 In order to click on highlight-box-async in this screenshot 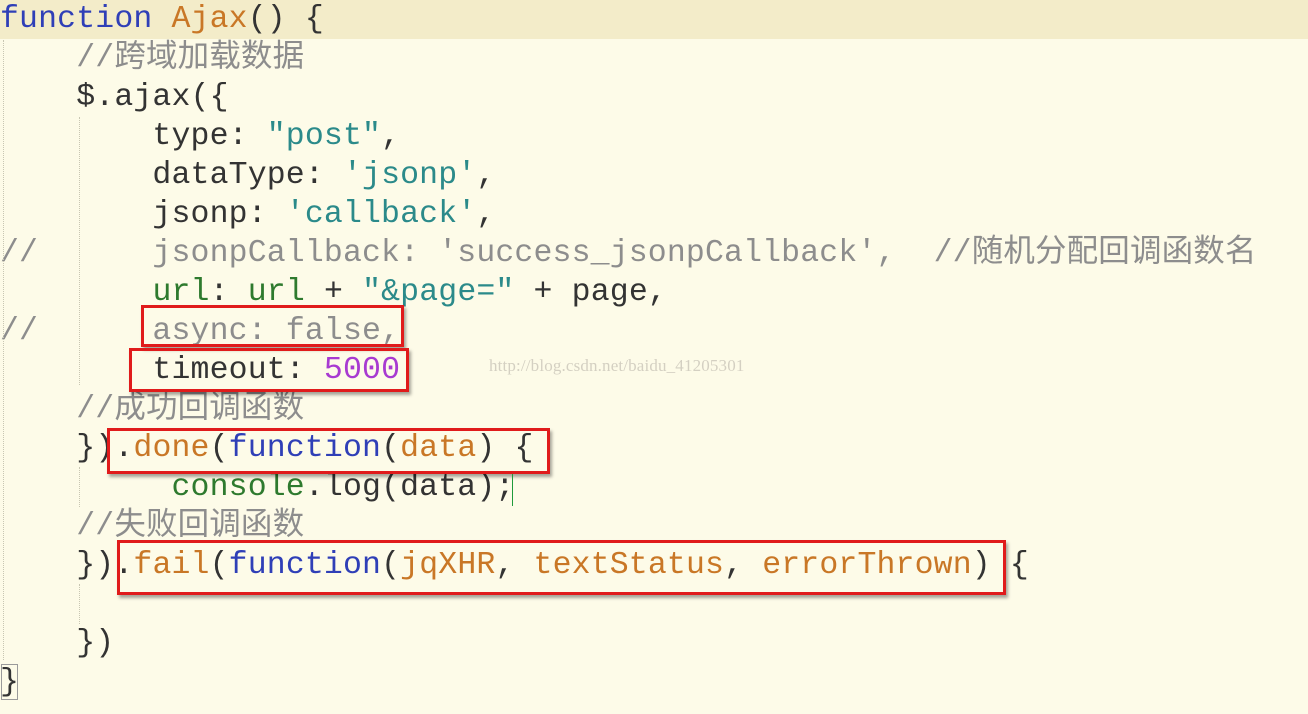, I will do `click(272, 326)`.